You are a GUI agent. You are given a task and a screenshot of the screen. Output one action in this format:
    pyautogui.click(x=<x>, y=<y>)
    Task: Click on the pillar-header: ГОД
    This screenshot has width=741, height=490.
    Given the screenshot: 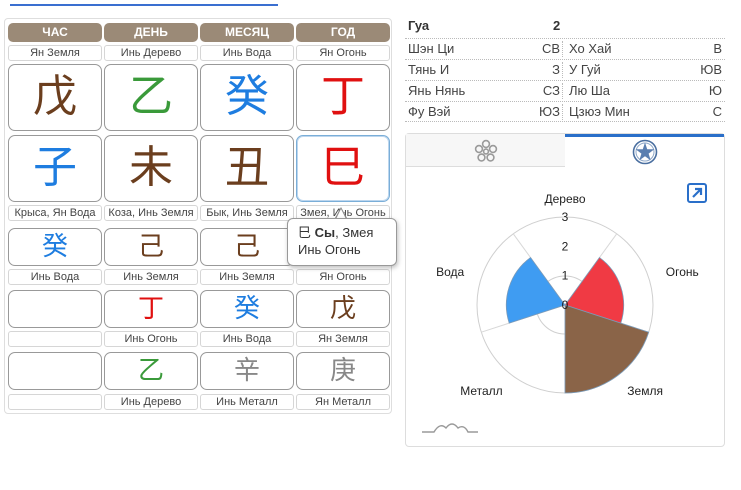 What is the action you would take?
    pyautogui.click(x=343, y=32)
    